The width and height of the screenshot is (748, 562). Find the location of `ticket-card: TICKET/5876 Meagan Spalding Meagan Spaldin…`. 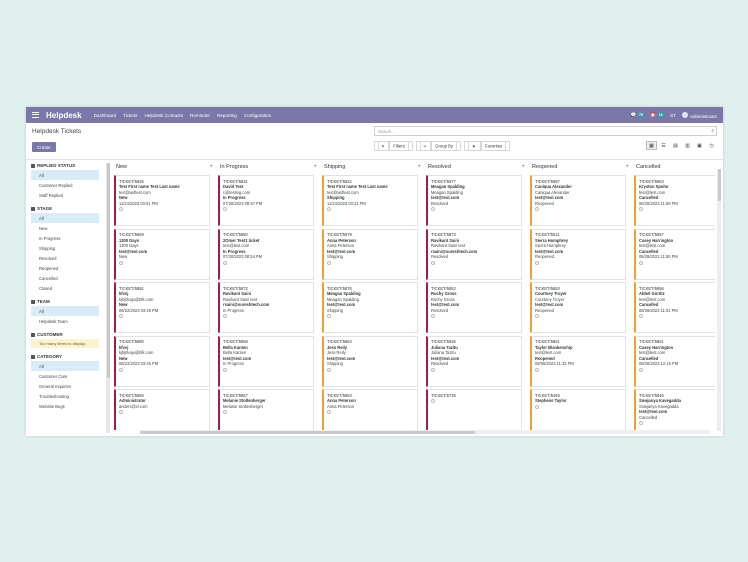

ticket-card: TICKET/5876 Meagan Spalding Meagan Spaldin… is located at coordinates (370, 307).